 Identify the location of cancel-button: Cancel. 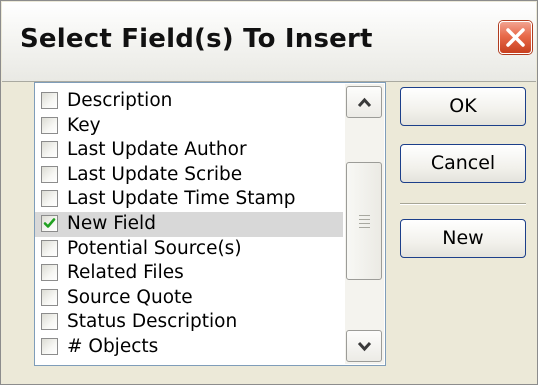
(463, 163).